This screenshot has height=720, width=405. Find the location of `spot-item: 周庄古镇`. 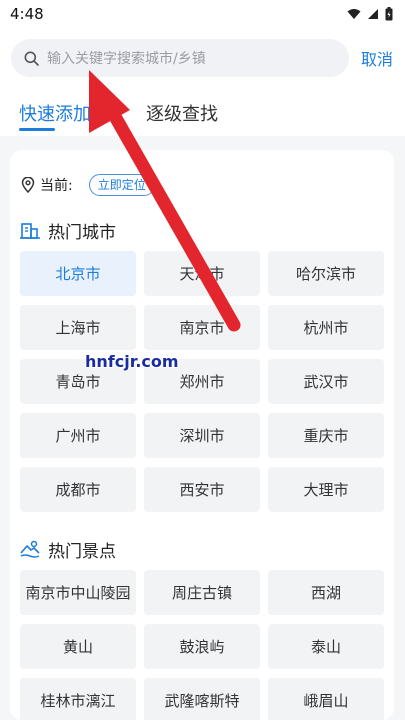

spot-item: 周庄古镇 is located at coordinates (202, 592).